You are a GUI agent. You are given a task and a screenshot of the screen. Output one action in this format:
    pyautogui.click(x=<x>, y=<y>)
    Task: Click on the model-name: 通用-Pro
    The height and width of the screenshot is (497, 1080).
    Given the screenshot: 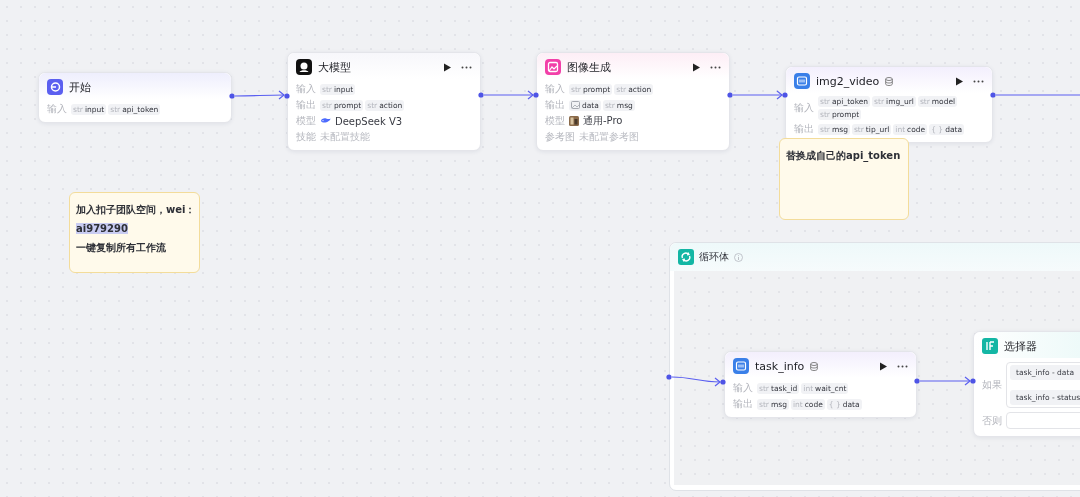 What is the action you would take?
    pyautogui.click(x=603, y=121)
    